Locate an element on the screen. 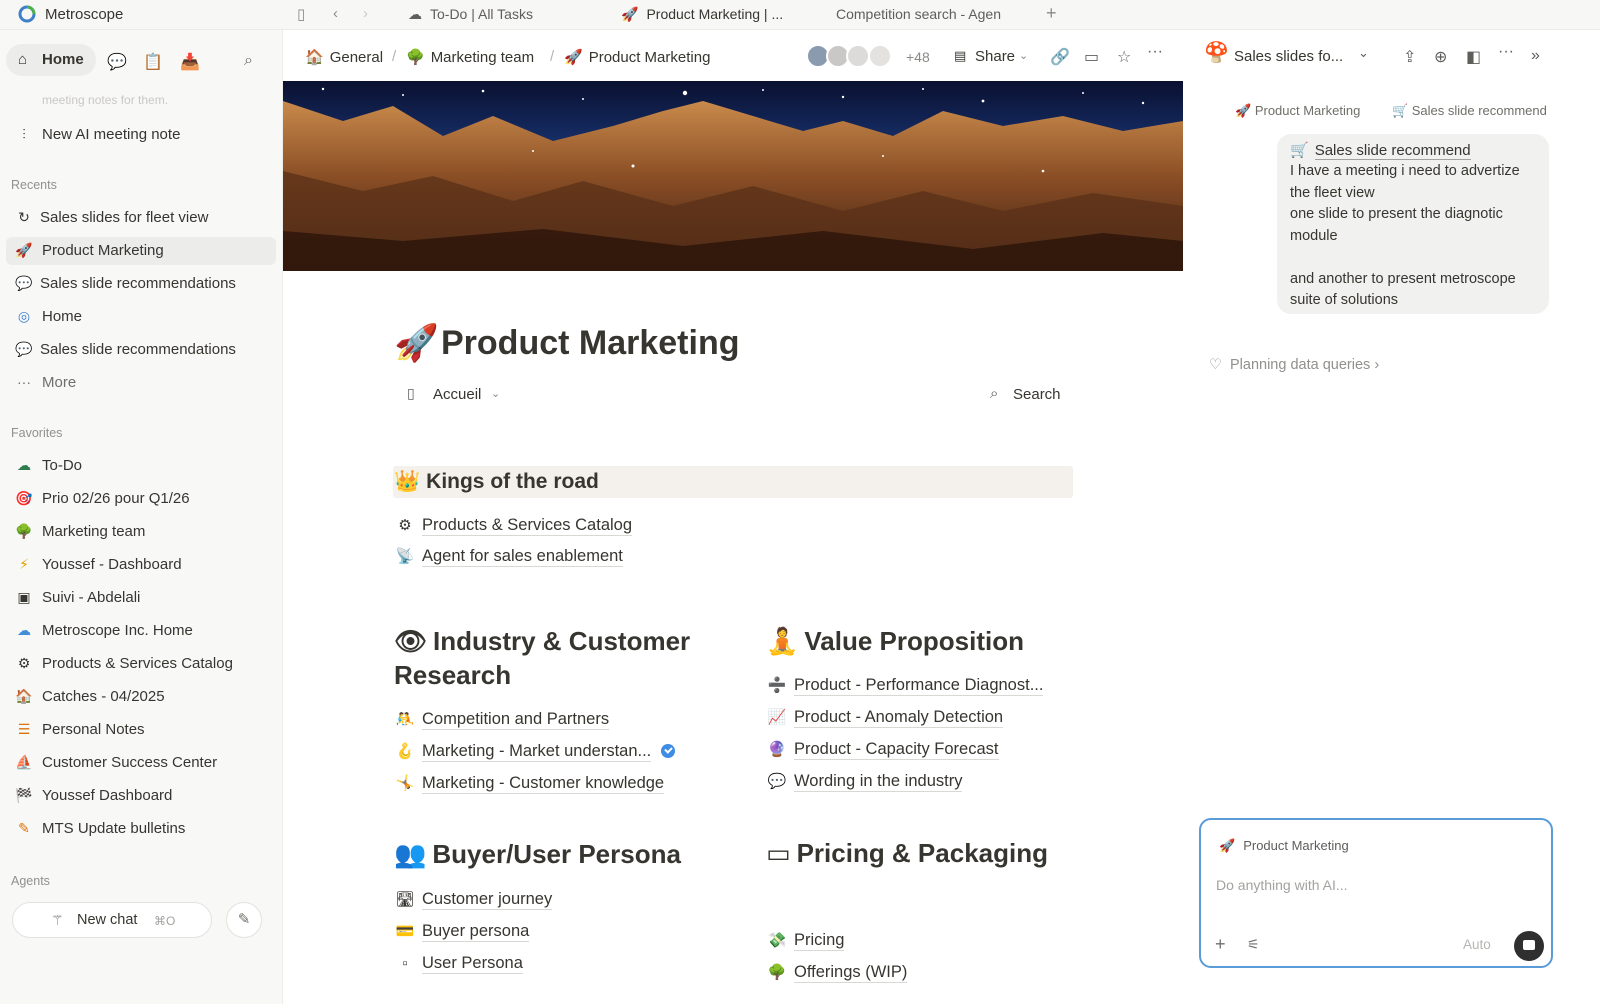  collaborator-avatars is located at coordinates (854, 57).